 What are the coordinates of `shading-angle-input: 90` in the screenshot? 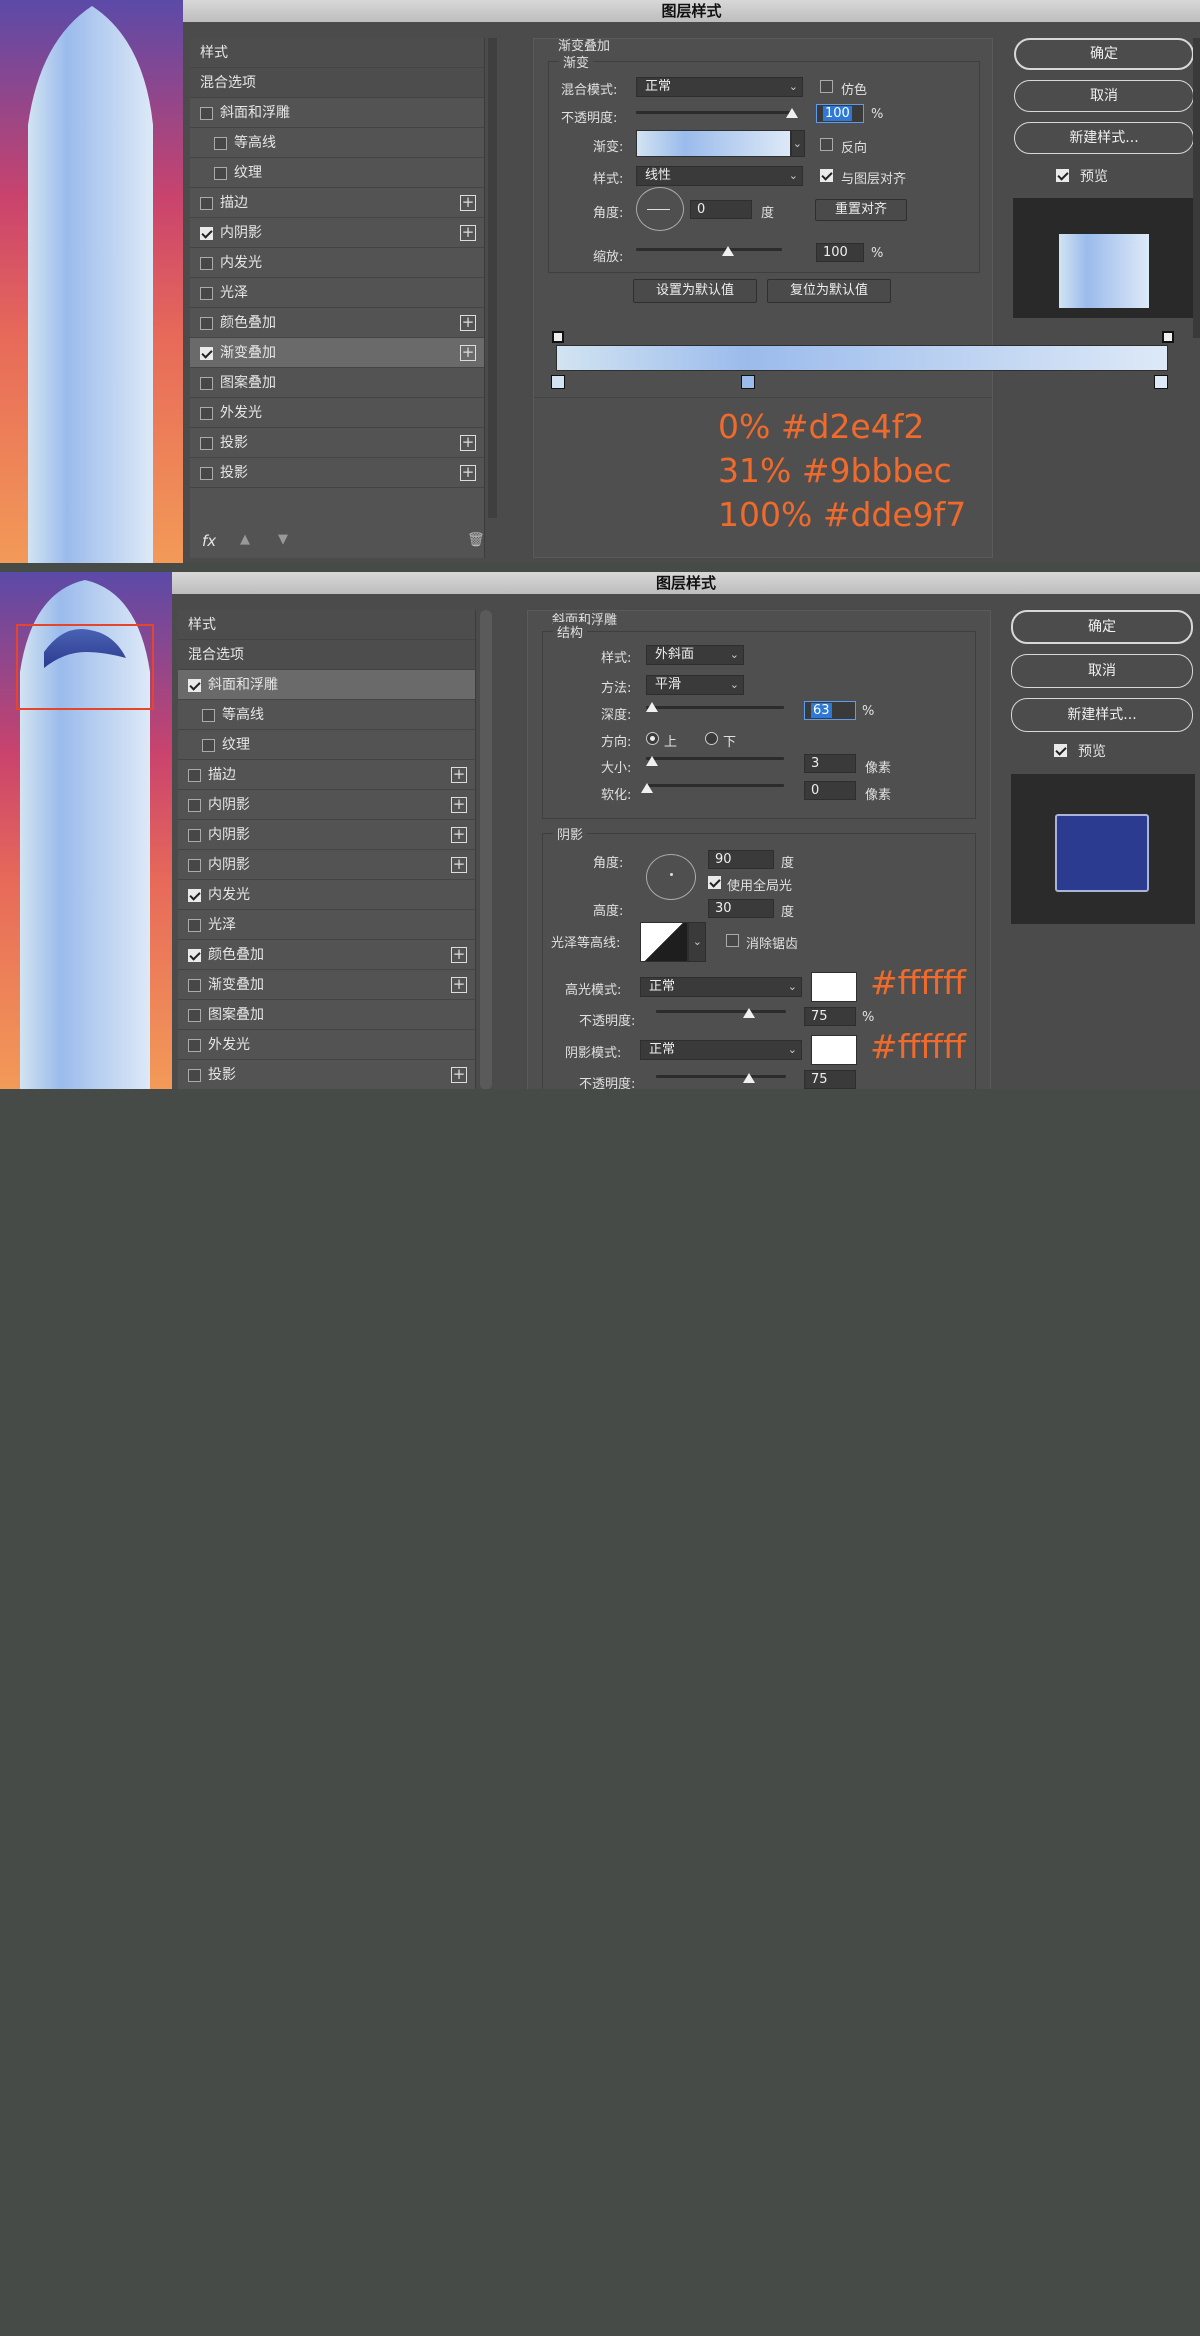 It's located at (741, 859).